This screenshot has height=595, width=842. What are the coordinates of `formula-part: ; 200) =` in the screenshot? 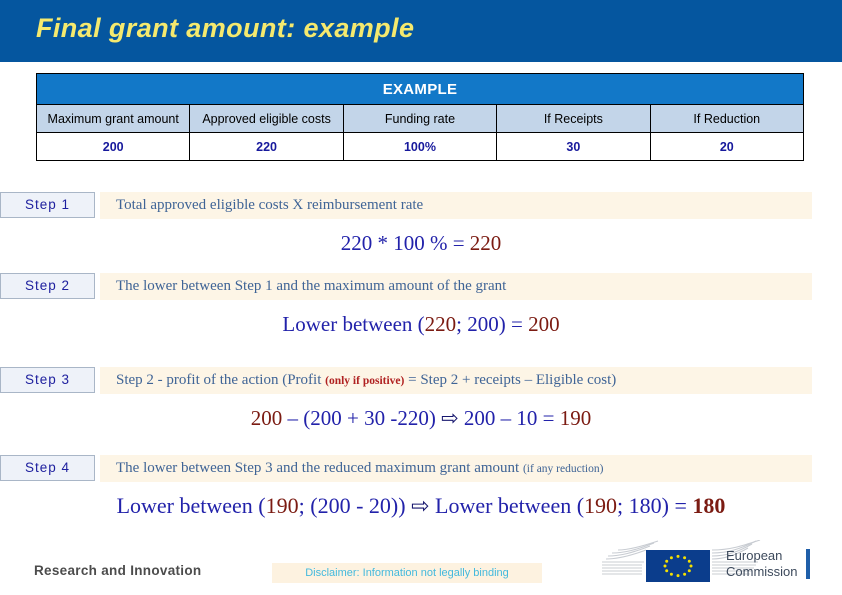 It's located at (492, 324).